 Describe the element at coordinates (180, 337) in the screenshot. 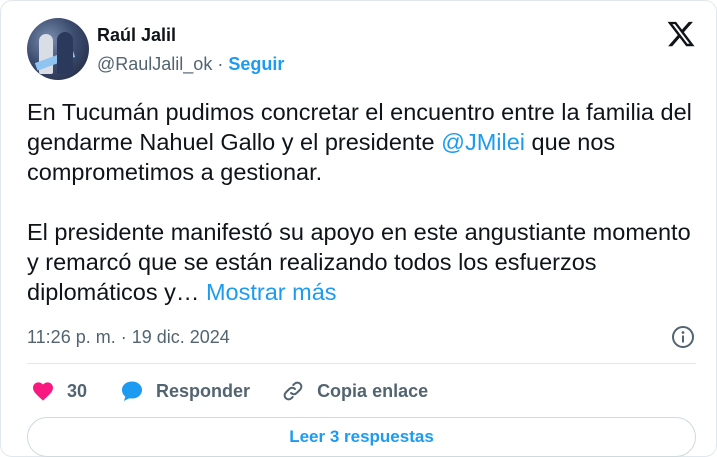

I see `tweet-date: 19 dic. 2024` at that location.